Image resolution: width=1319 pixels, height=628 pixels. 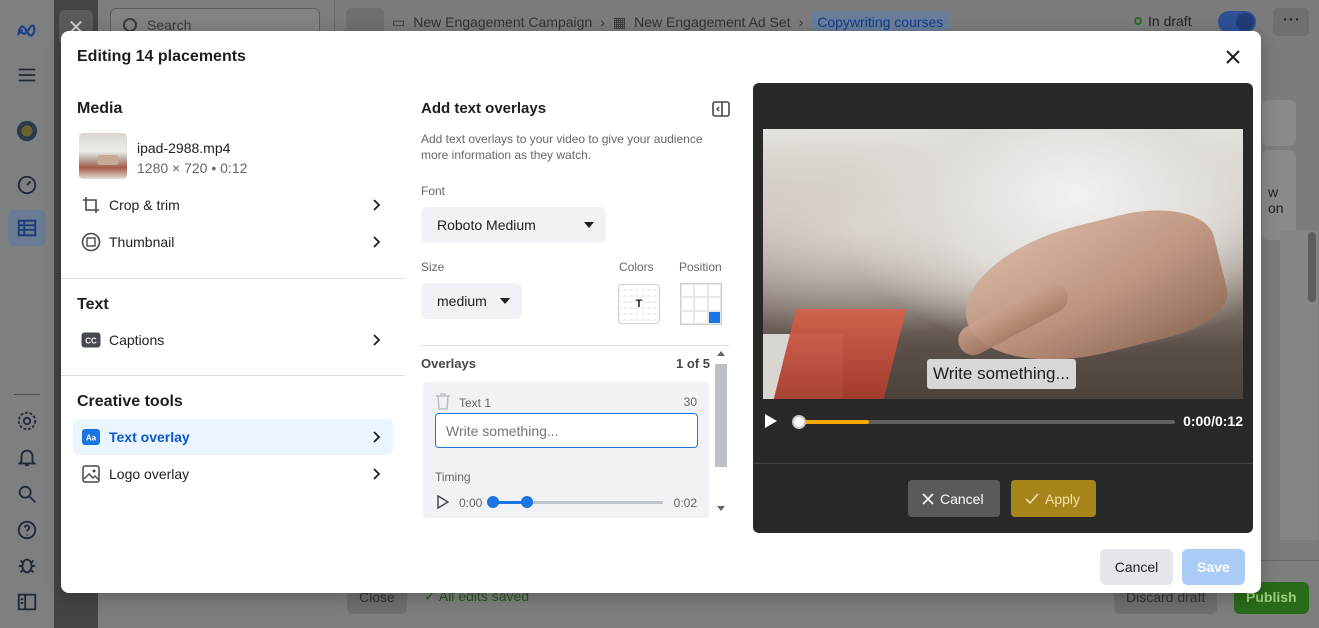 What do you see at coordinates (27, 457) in the screenshot?
I see `notifications-bell-icon` at bounding box center [27, 457].